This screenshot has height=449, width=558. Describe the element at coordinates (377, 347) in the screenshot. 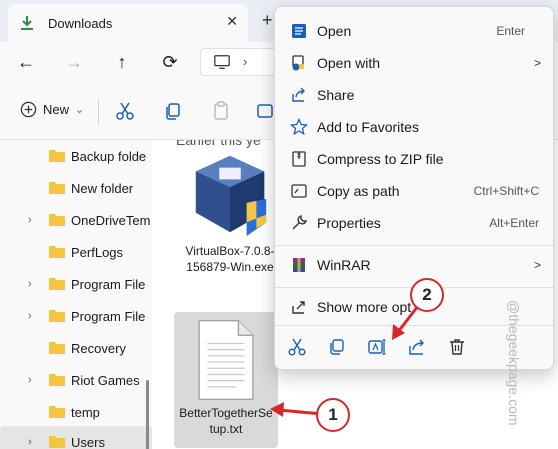

I see `rename-icon` at that location.